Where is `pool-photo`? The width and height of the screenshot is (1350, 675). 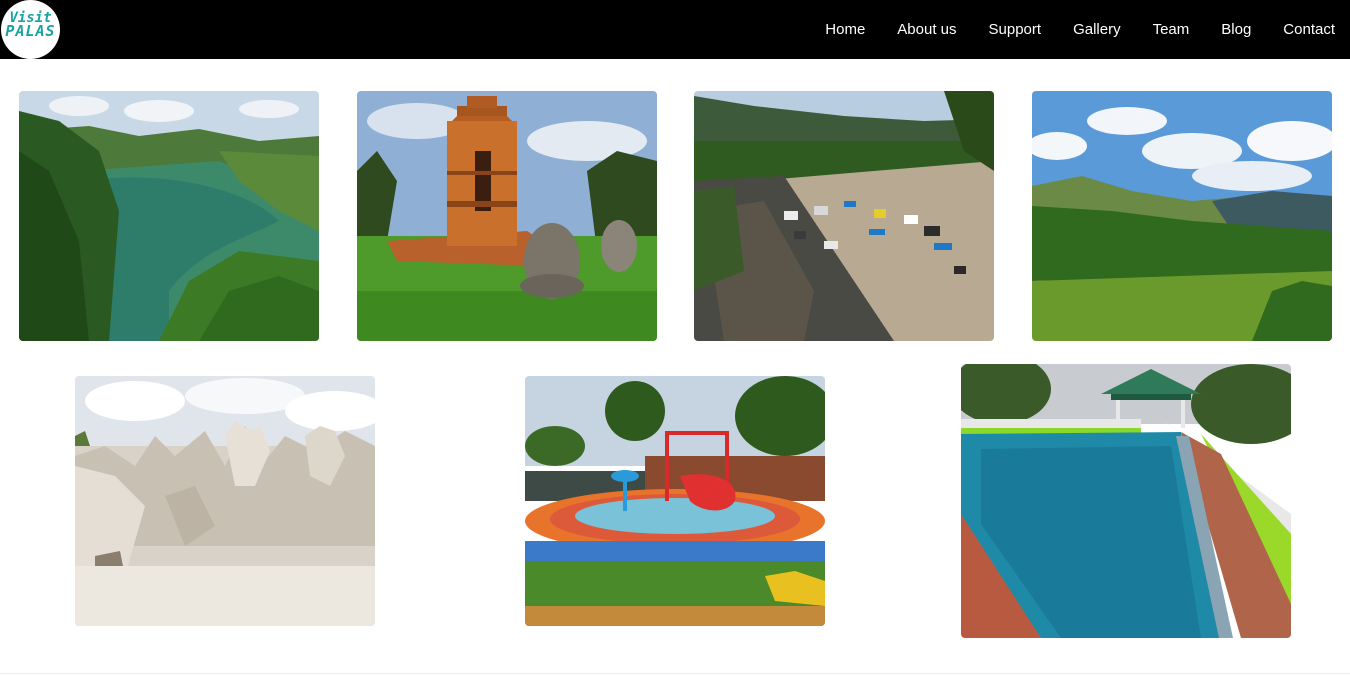 pool-photo is located at coordinates (1126, 501).